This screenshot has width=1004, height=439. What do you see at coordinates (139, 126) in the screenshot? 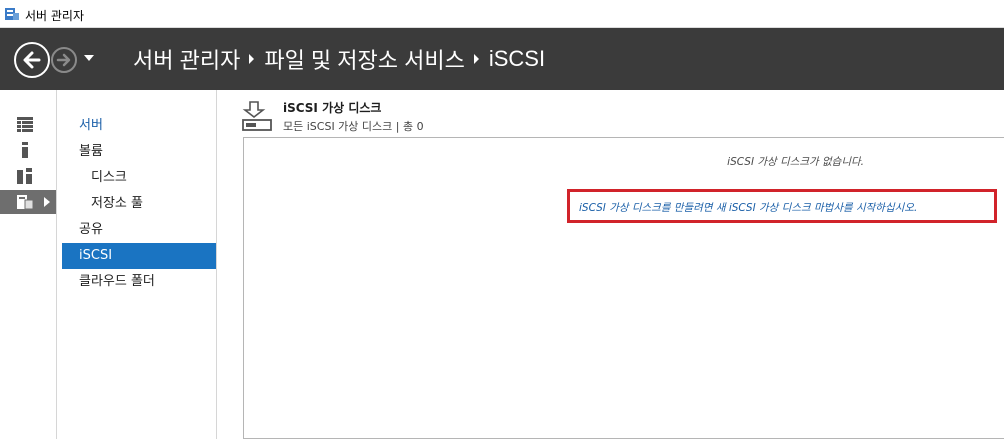
I see `nav-item-servers: 서버` at bounding box center [139, 126].